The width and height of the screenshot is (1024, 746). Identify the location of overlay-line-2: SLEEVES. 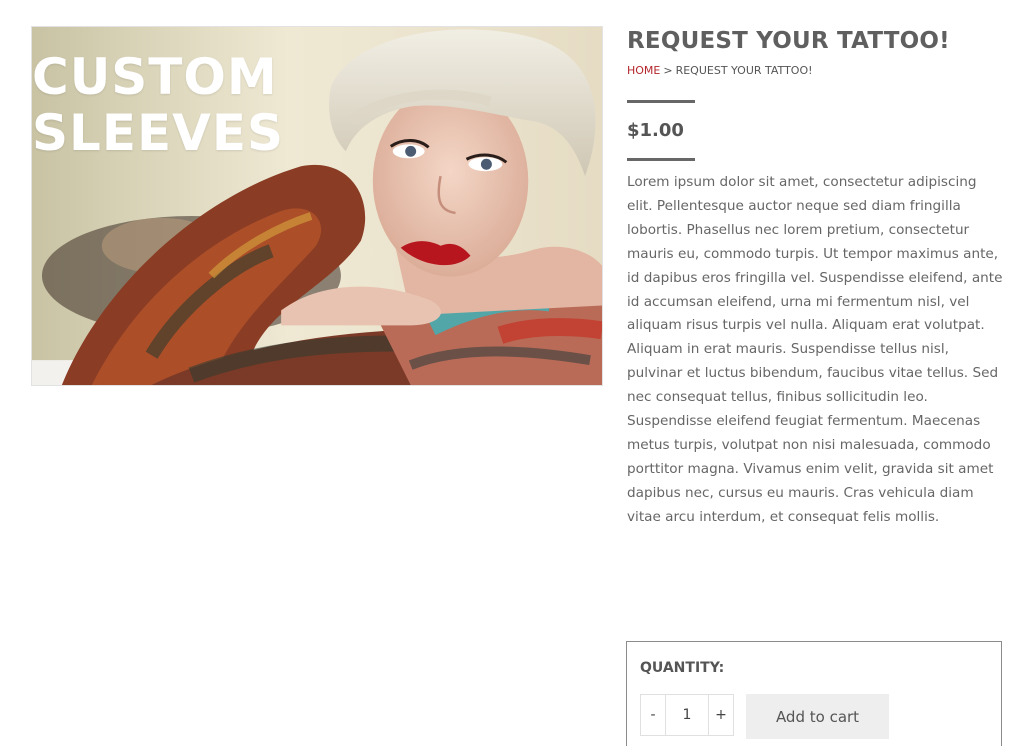
(158, 133).